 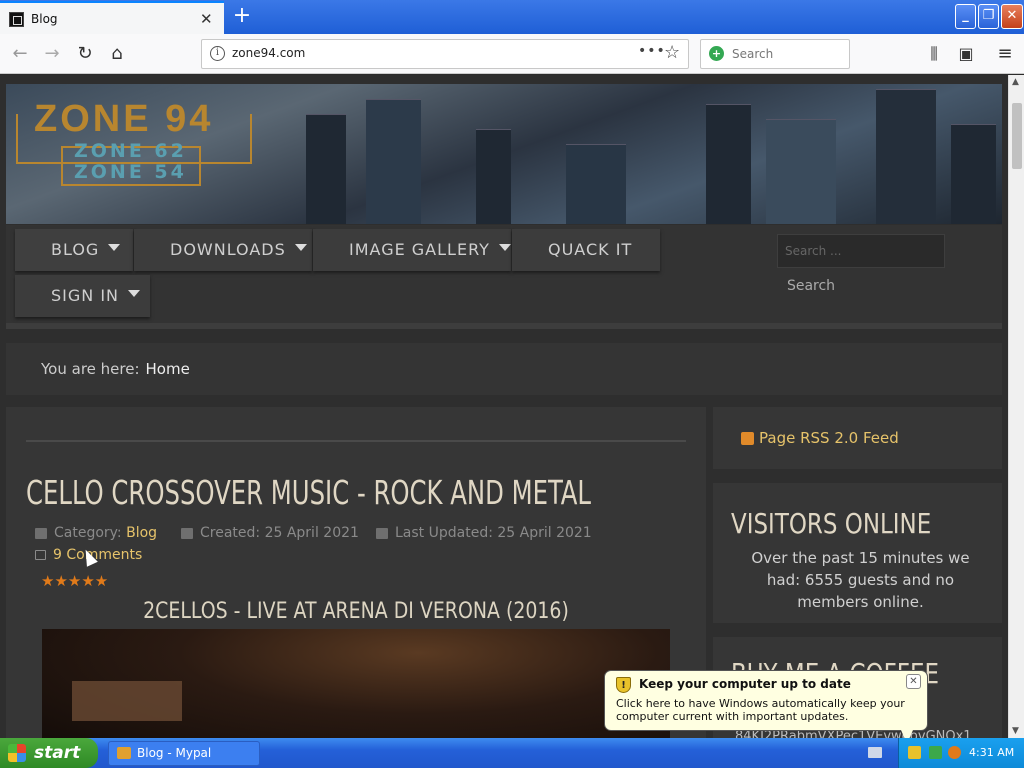 I want to click on system-tray: 4:31 AM, so click(x=961, y=753).